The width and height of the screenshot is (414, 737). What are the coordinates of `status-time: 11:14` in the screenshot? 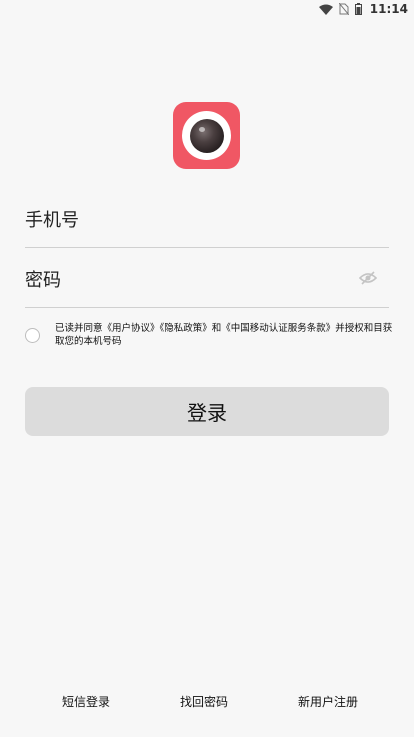 It's located at (388, 9).